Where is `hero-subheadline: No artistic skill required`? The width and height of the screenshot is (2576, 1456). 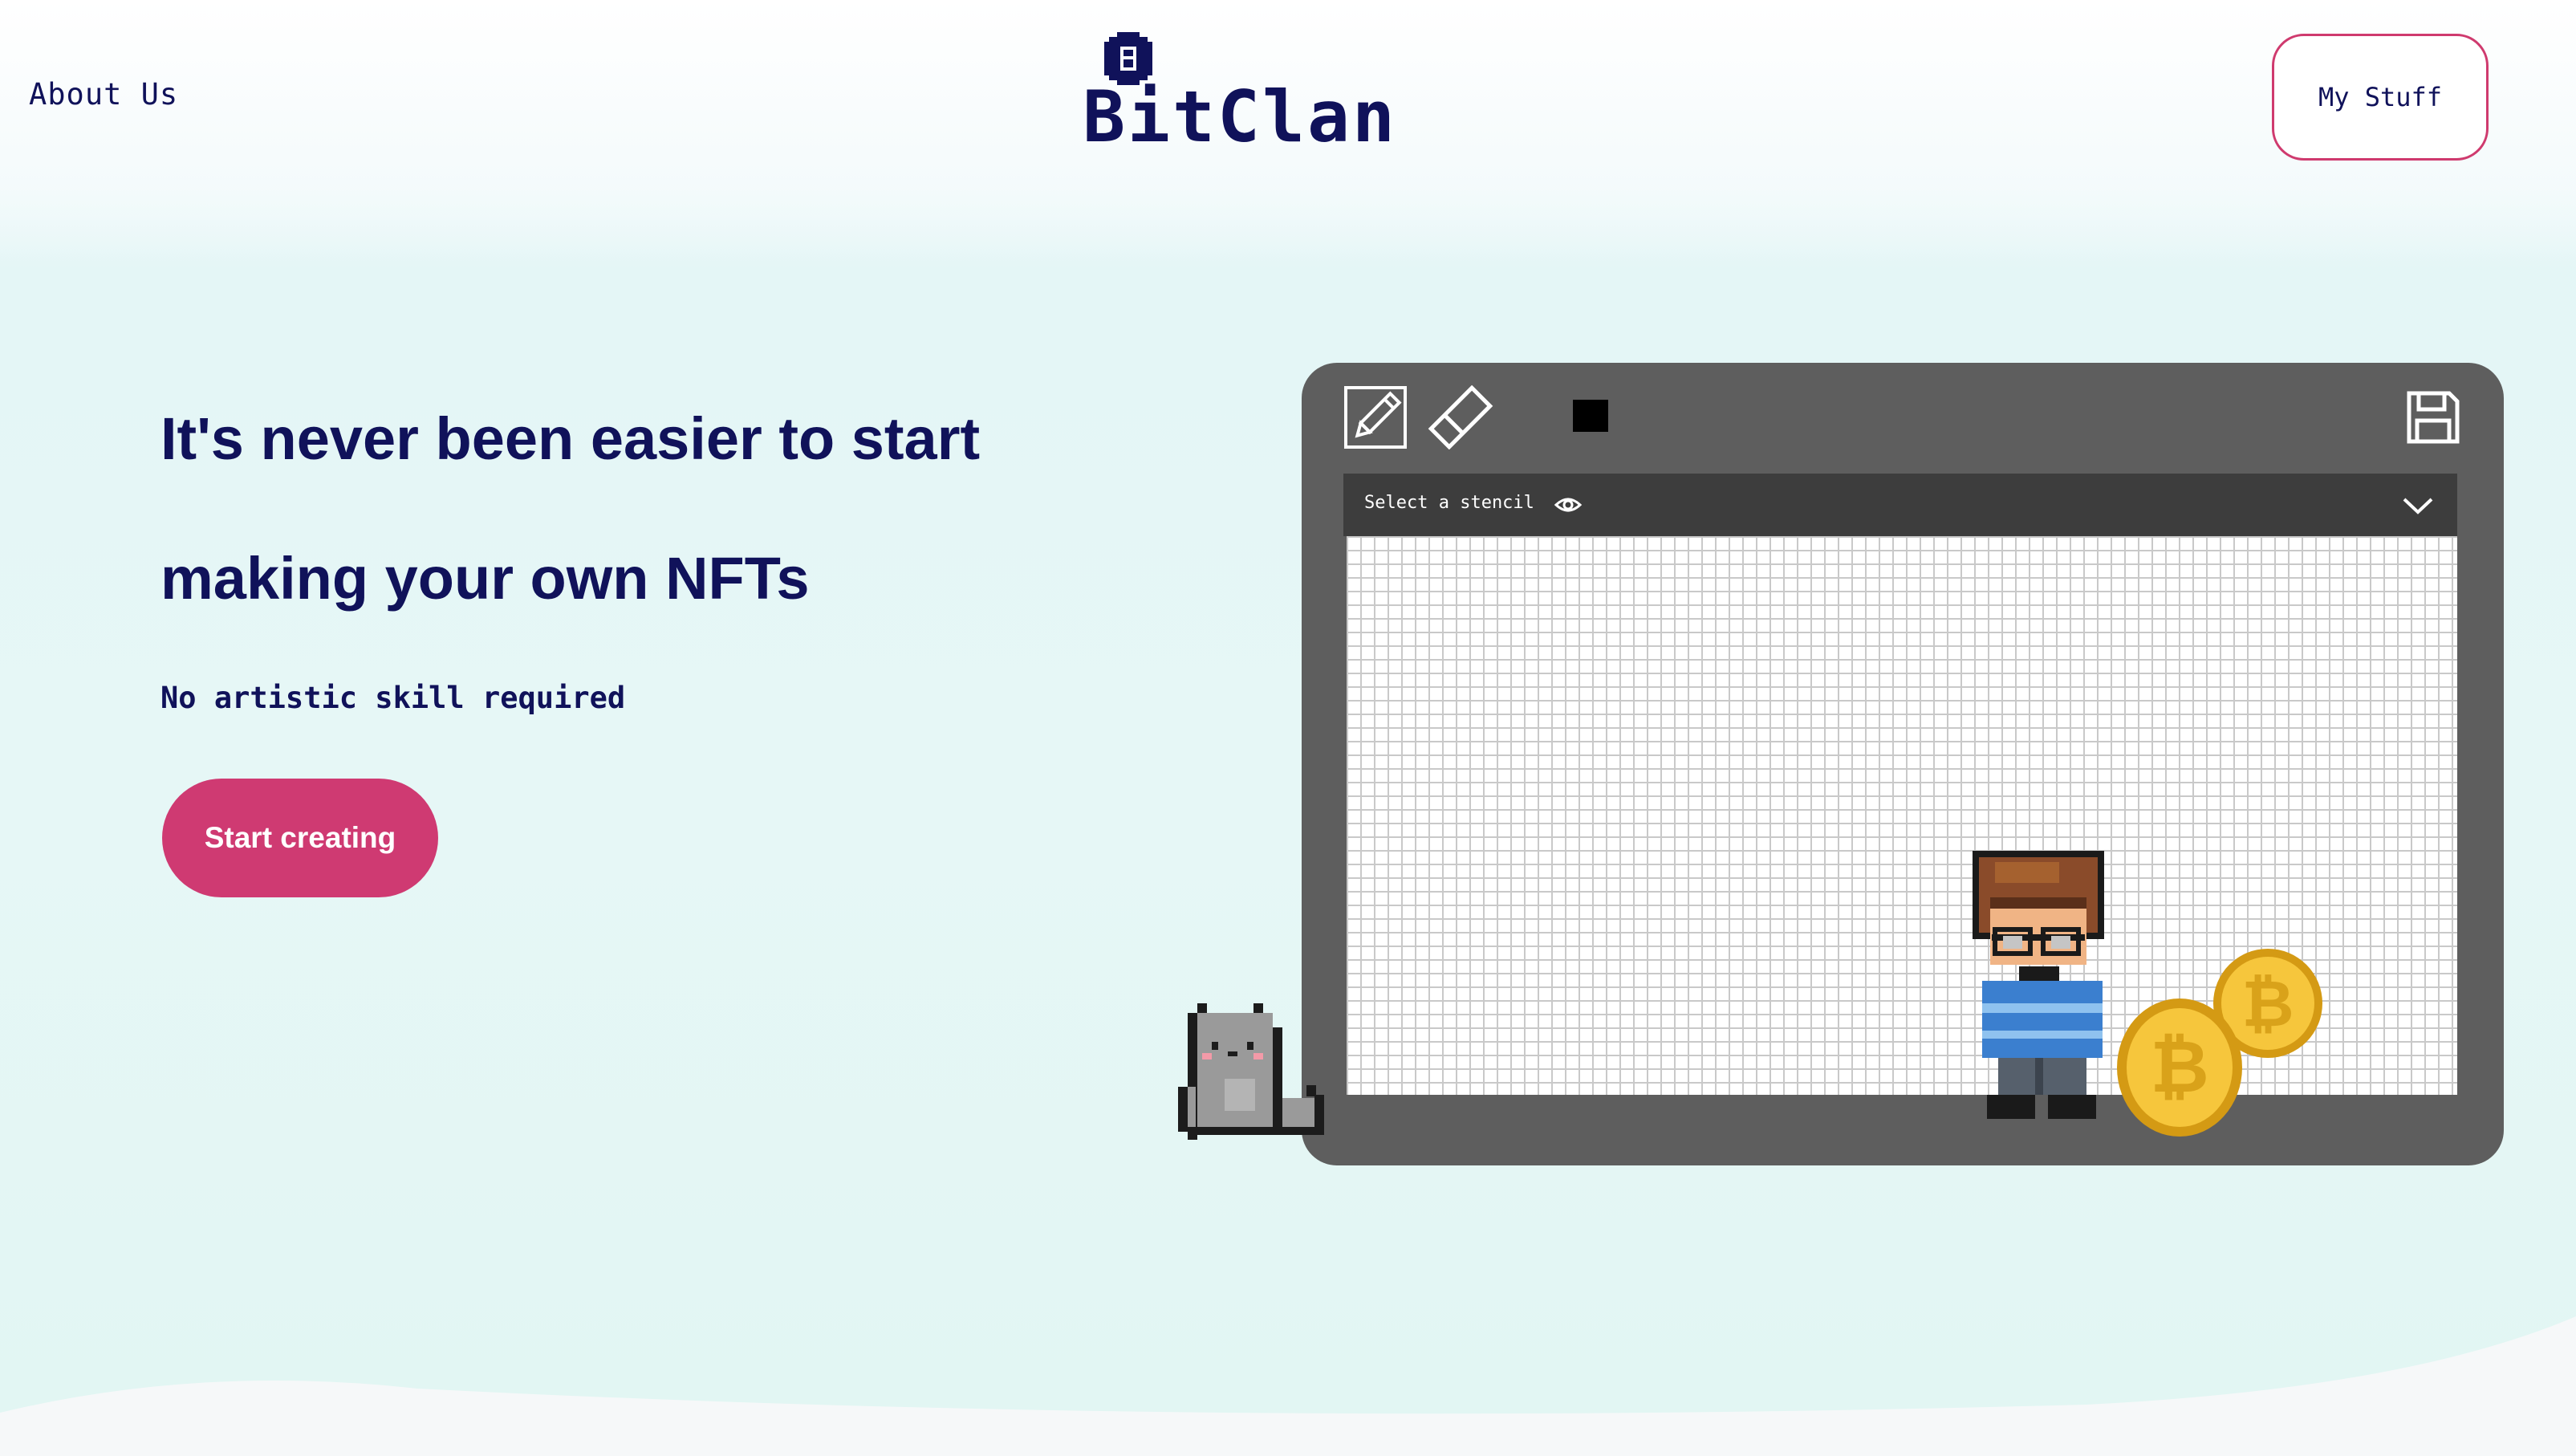
hero-subheadline: No artistic skill required is located at coordinates (393, 698).